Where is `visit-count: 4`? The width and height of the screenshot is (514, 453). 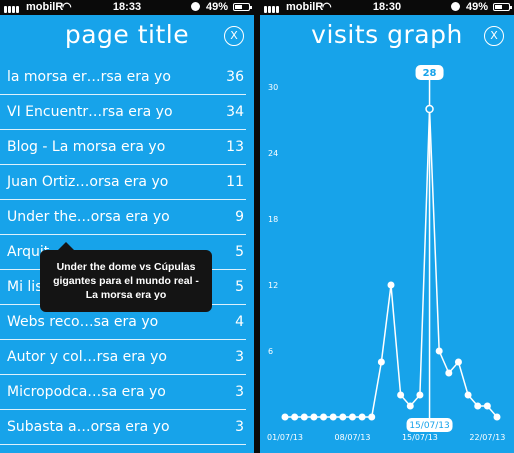 visit-count: 4 is located at coordinates (239, 322).